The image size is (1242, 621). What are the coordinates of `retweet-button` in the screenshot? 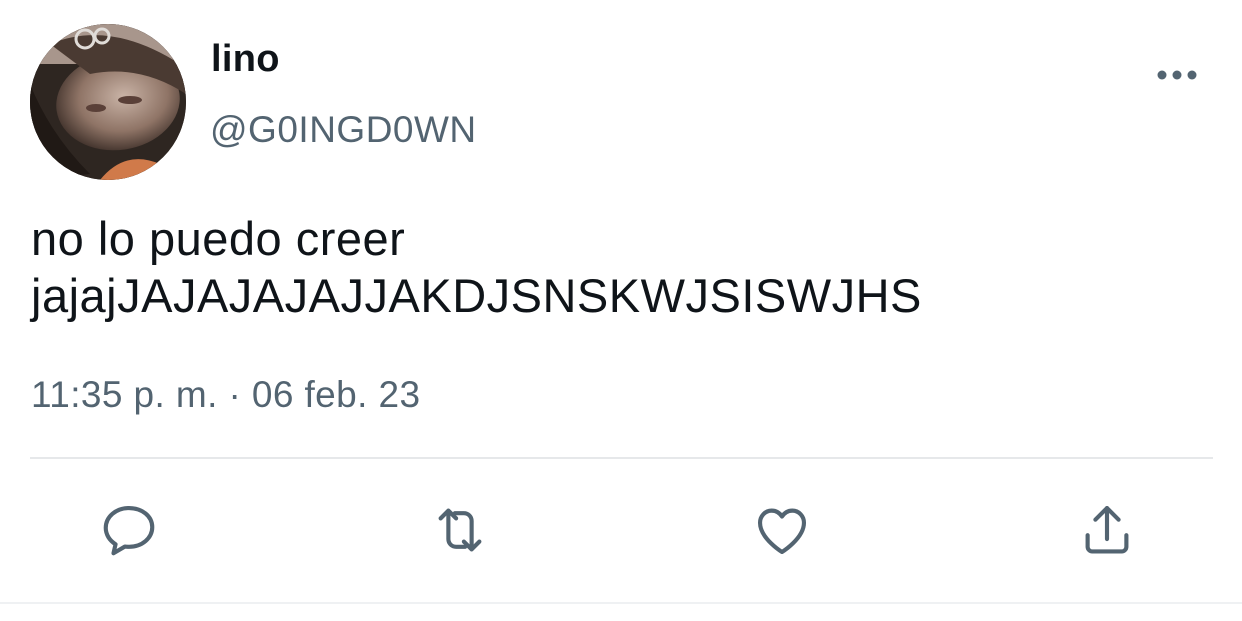 It's located at (460, 530).